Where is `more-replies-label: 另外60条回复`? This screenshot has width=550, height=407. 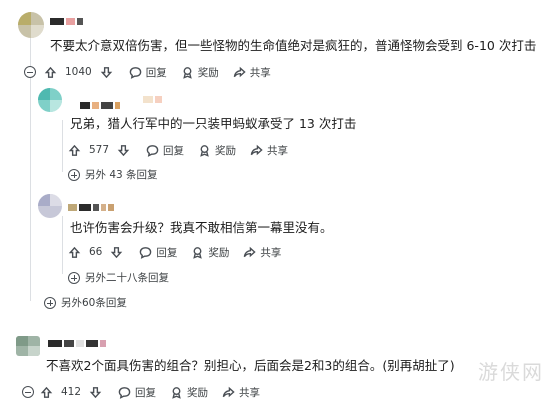
more-replies-label: 另外60条回复 is located at coordinates (94, 303).